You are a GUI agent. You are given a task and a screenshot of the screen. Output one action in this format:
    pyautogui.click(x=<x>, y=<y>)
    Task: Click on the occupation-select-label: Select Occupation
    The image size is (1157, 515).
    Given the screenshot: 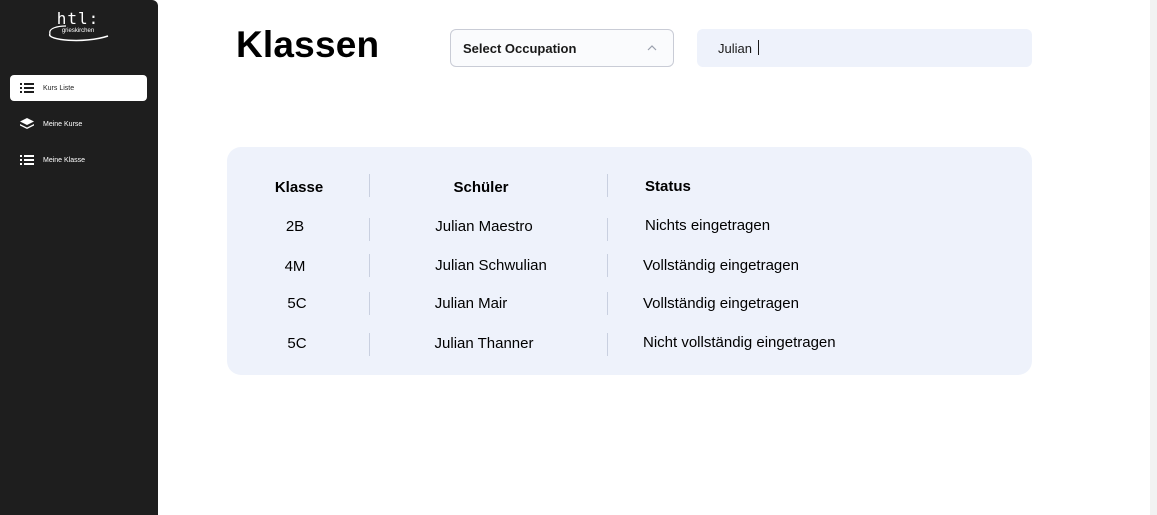 What is the action you would take?
    pyautogui.click(x=520, y=48)
    